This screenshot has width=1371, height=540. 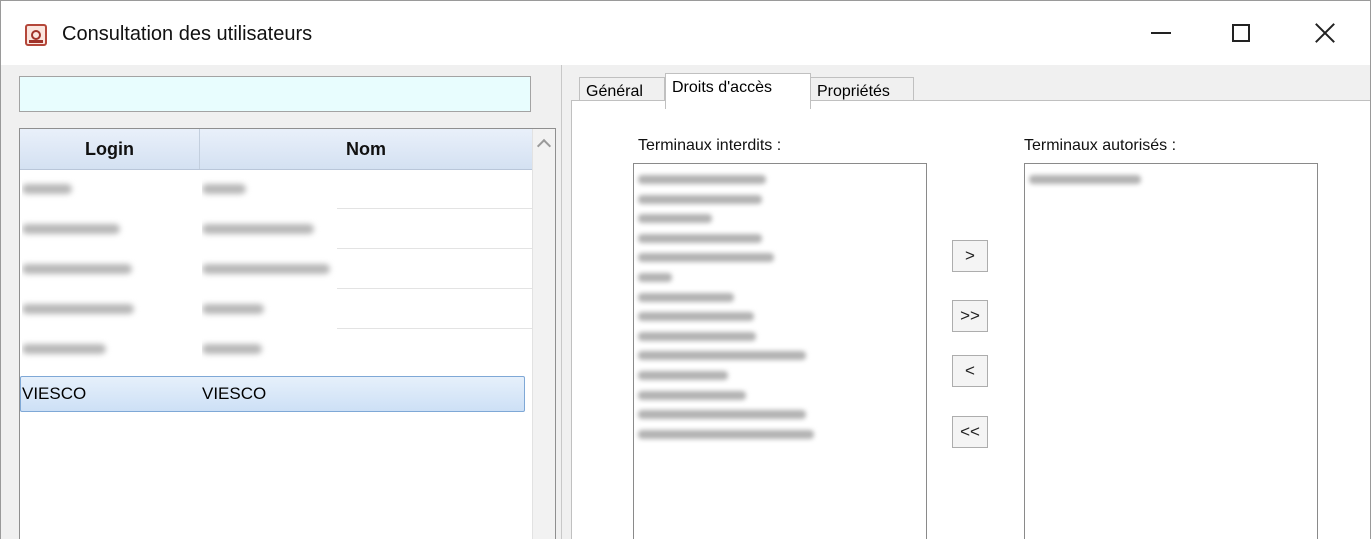 What do you see at coordinates (1100, 145) in the screenshot?
I see `allowed-terminals-label: Terminaux autorisés :` at bounding box center [1100, 145].